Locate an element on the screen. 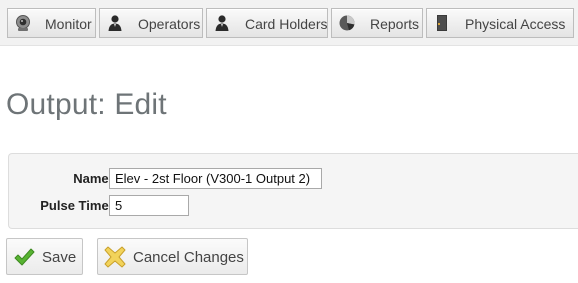  pie-chart-icon is located at coordinates (347, 23).